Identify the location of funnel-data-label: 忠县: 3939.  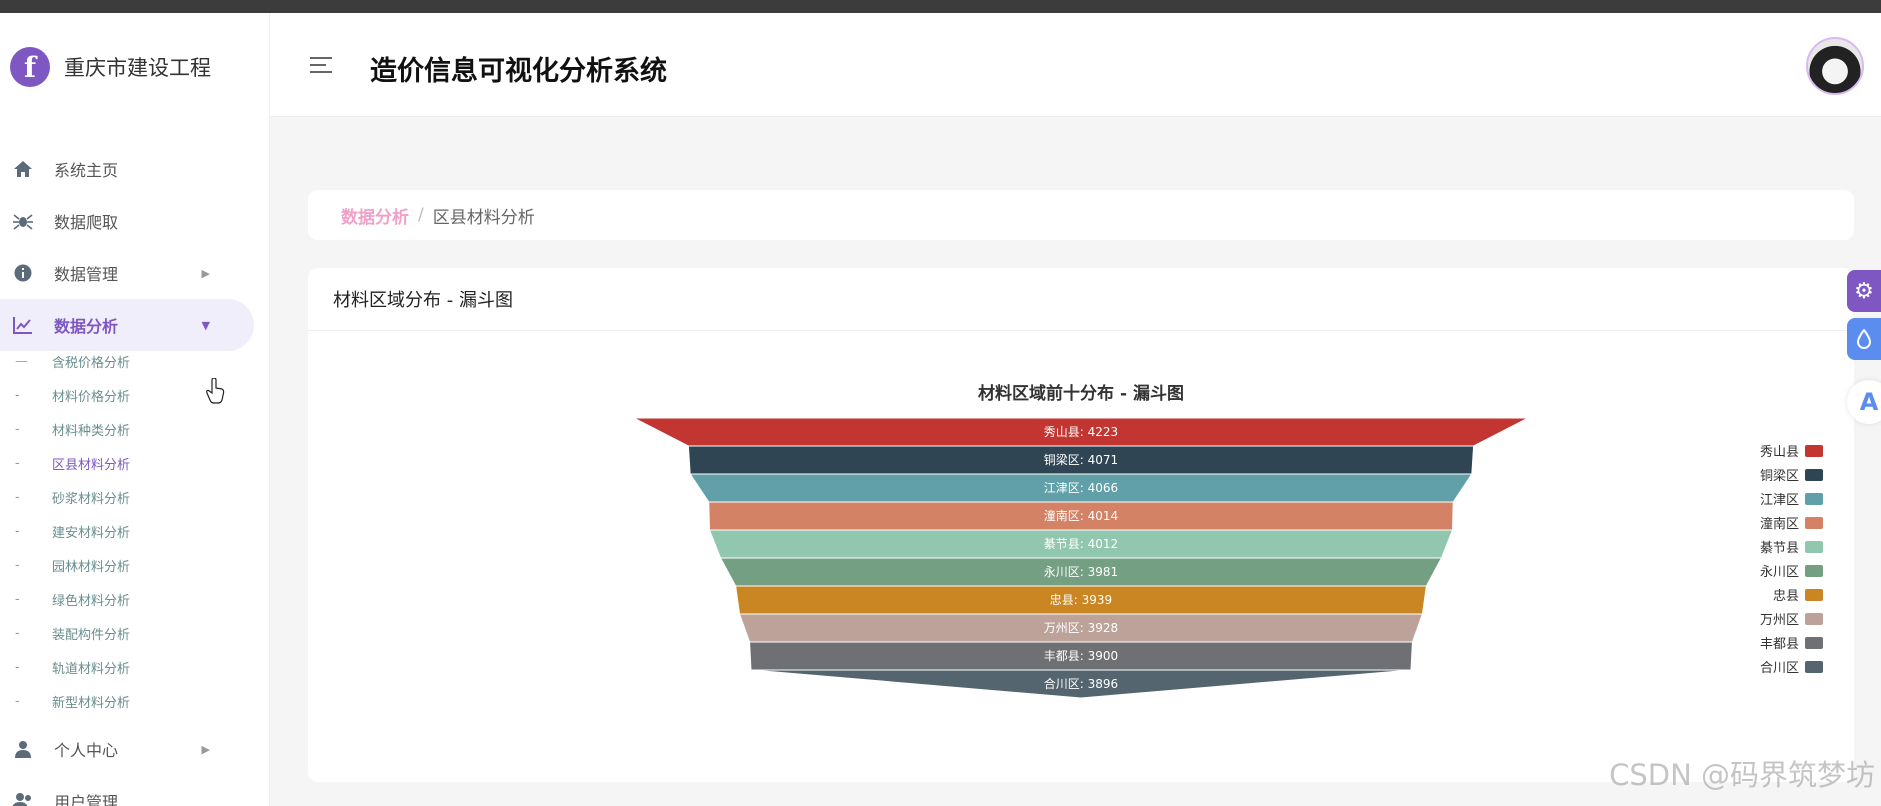
(1081, 600).